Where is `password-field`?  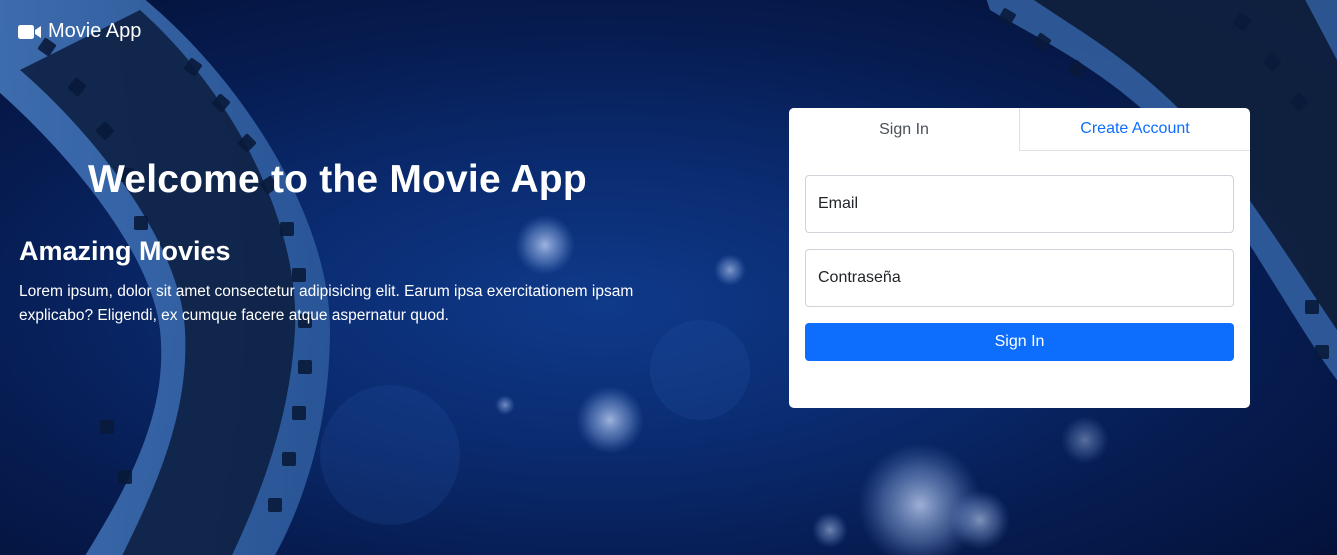 password-field is located at coordinates (1019, 278).